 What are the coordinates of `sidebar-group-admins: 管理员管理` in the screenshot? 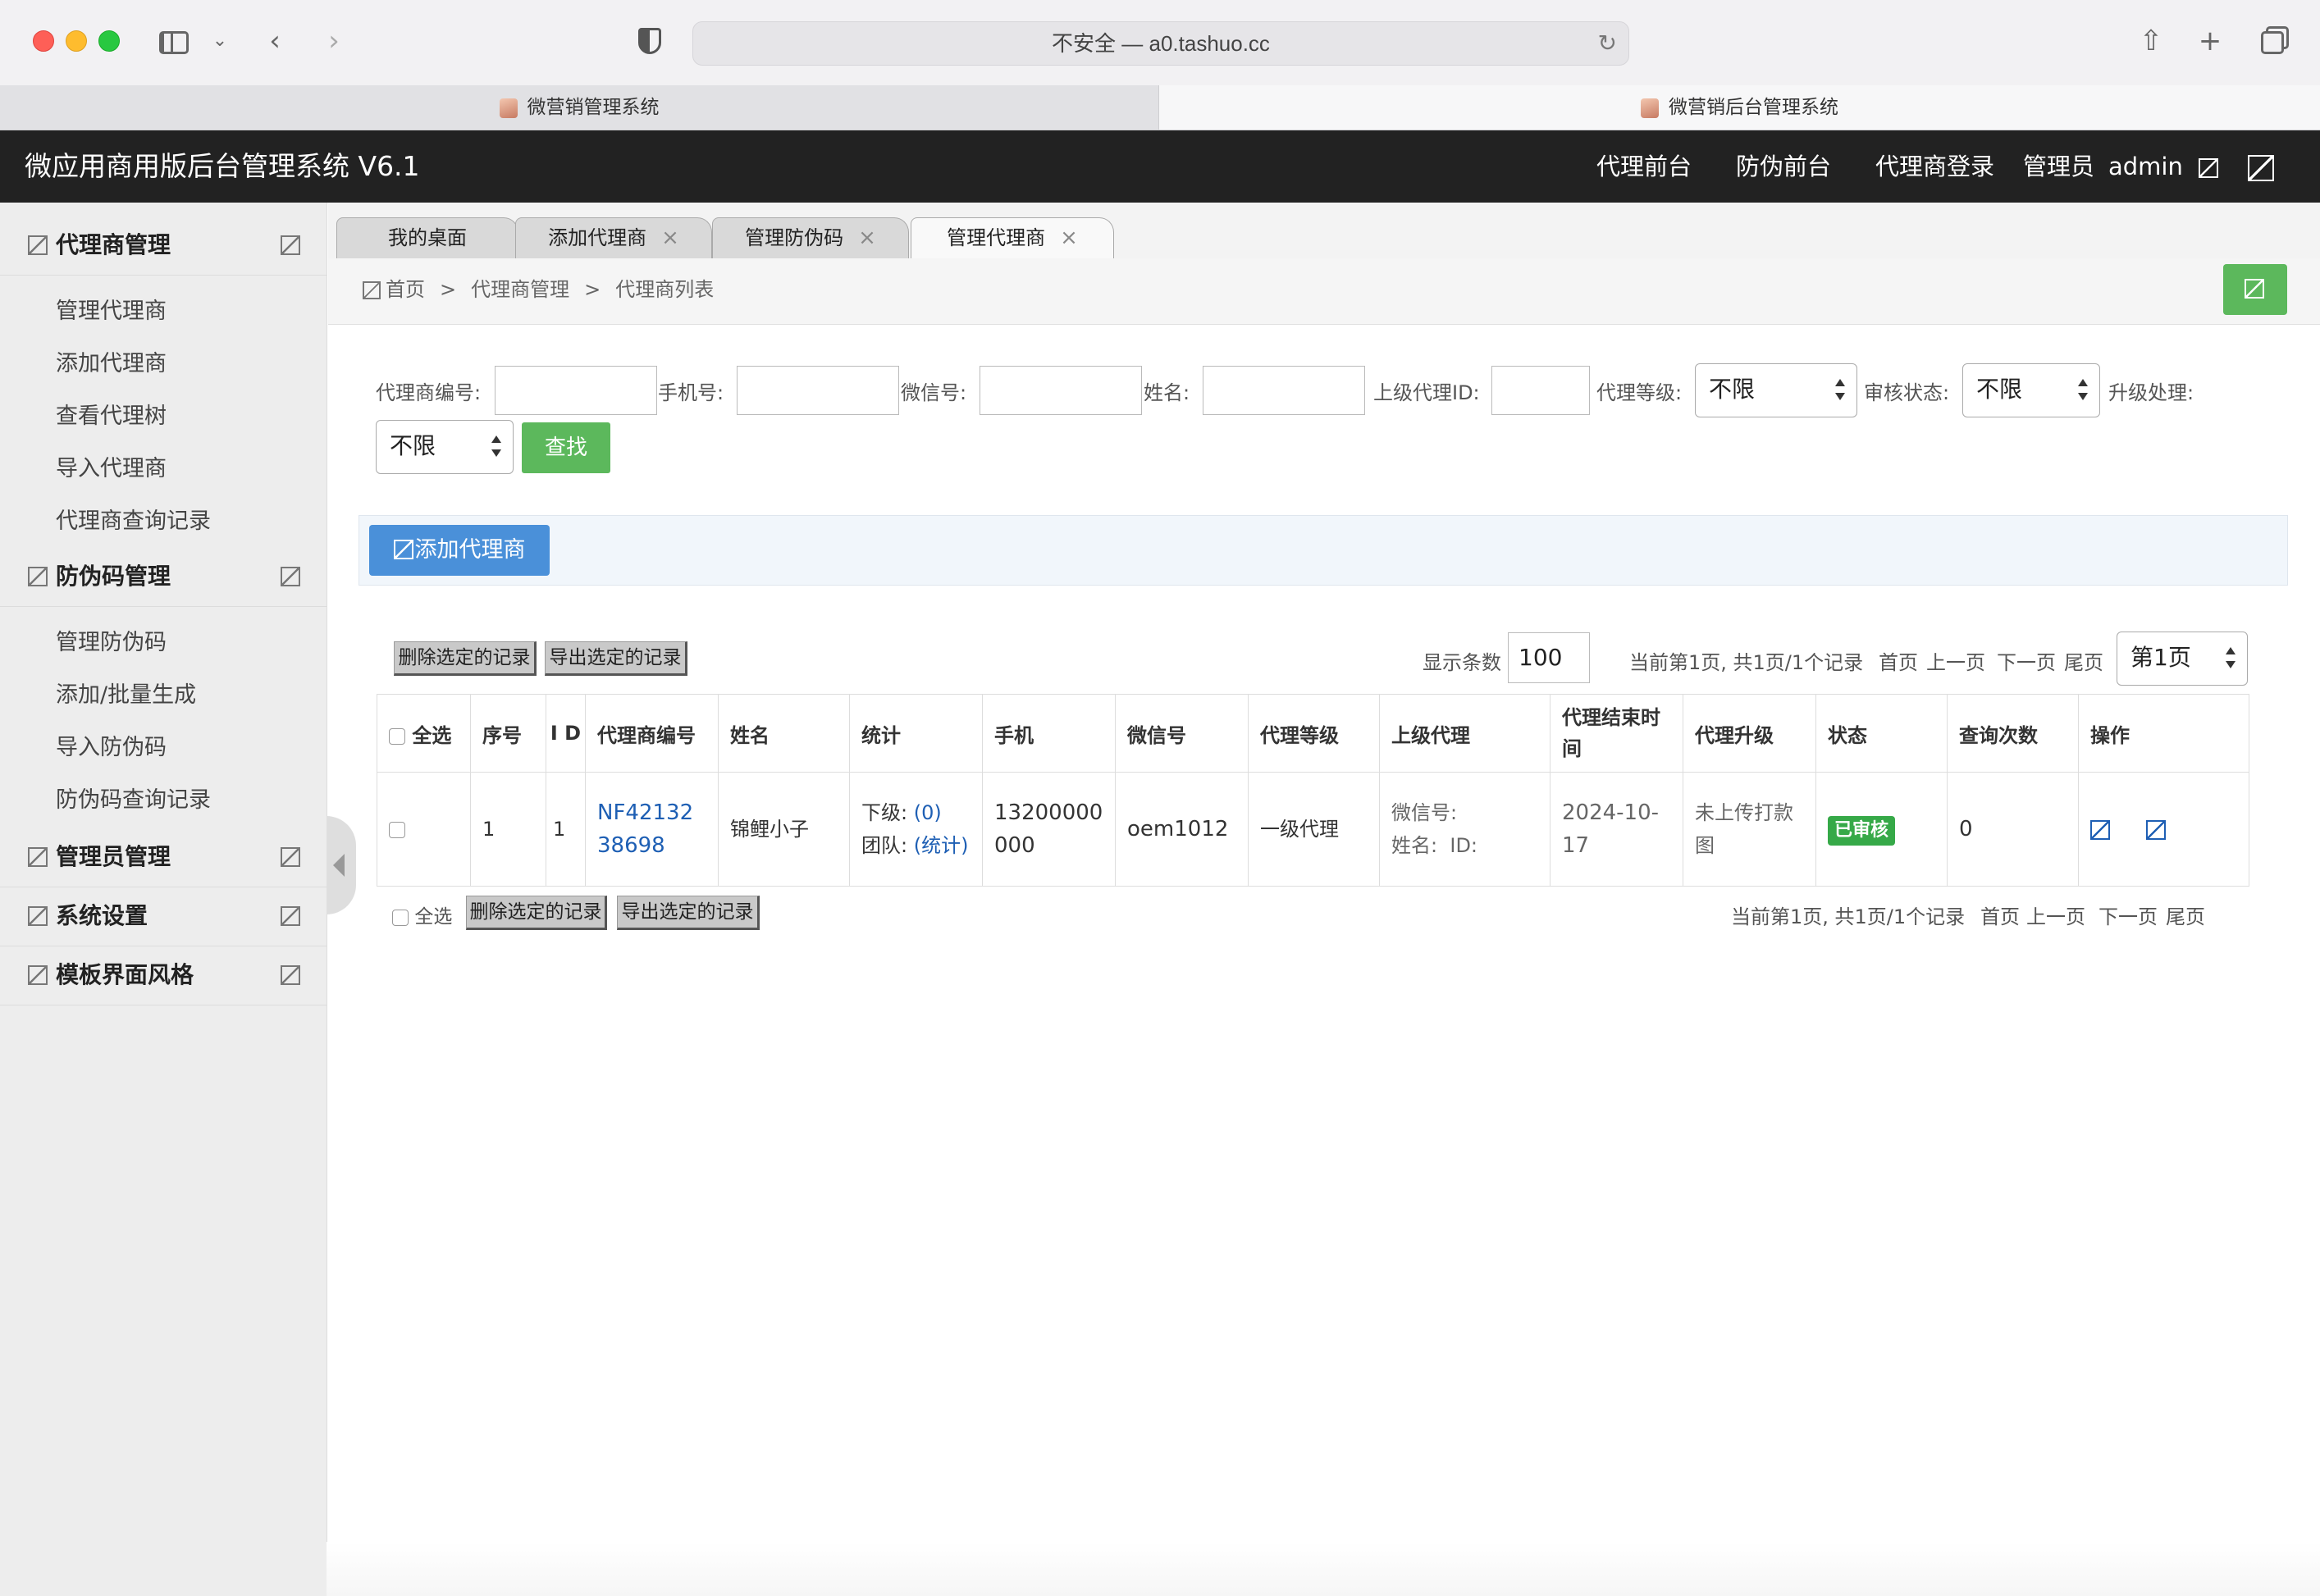 It's located at (163, 857).